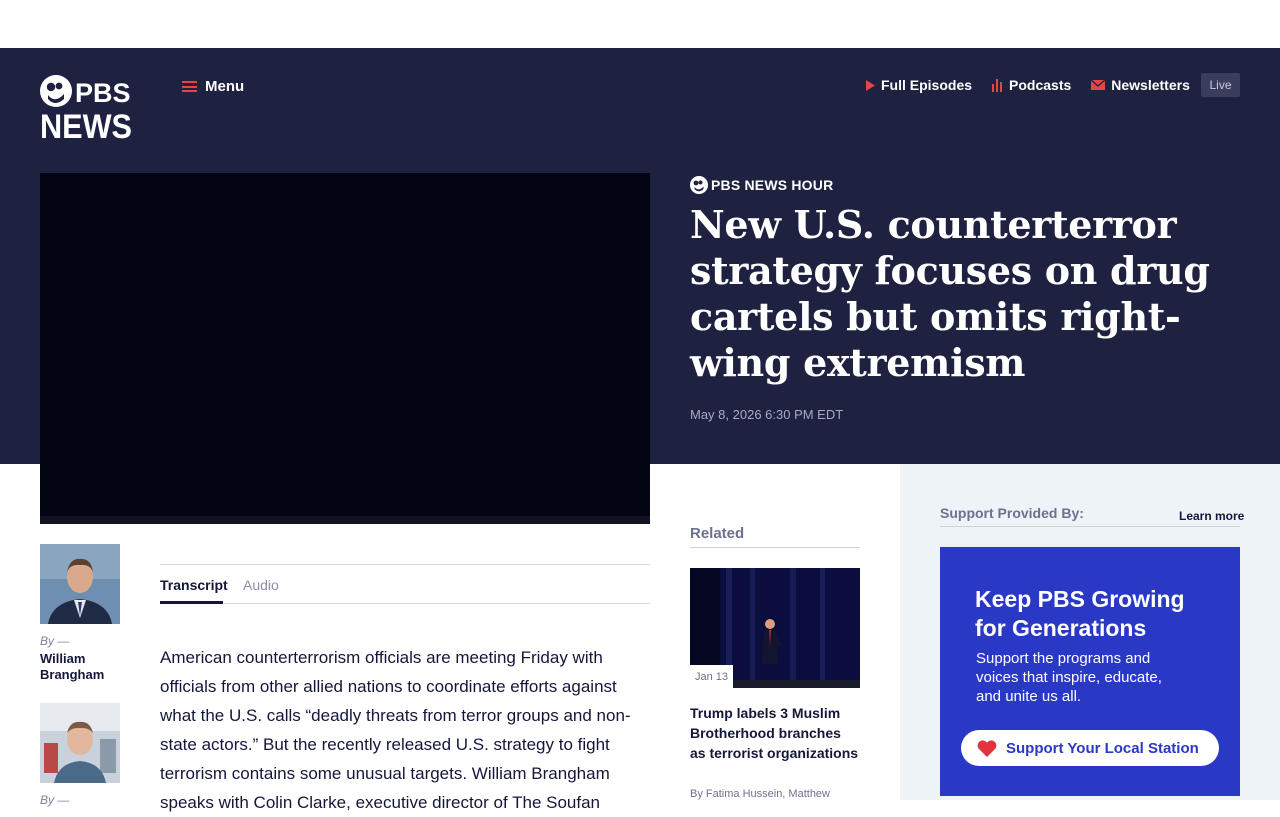  What do you see at coordinates (1012, 513) in the screenshot?
I see `support-provided-label: Support Provided By:` at bounding box center [1012, 513].